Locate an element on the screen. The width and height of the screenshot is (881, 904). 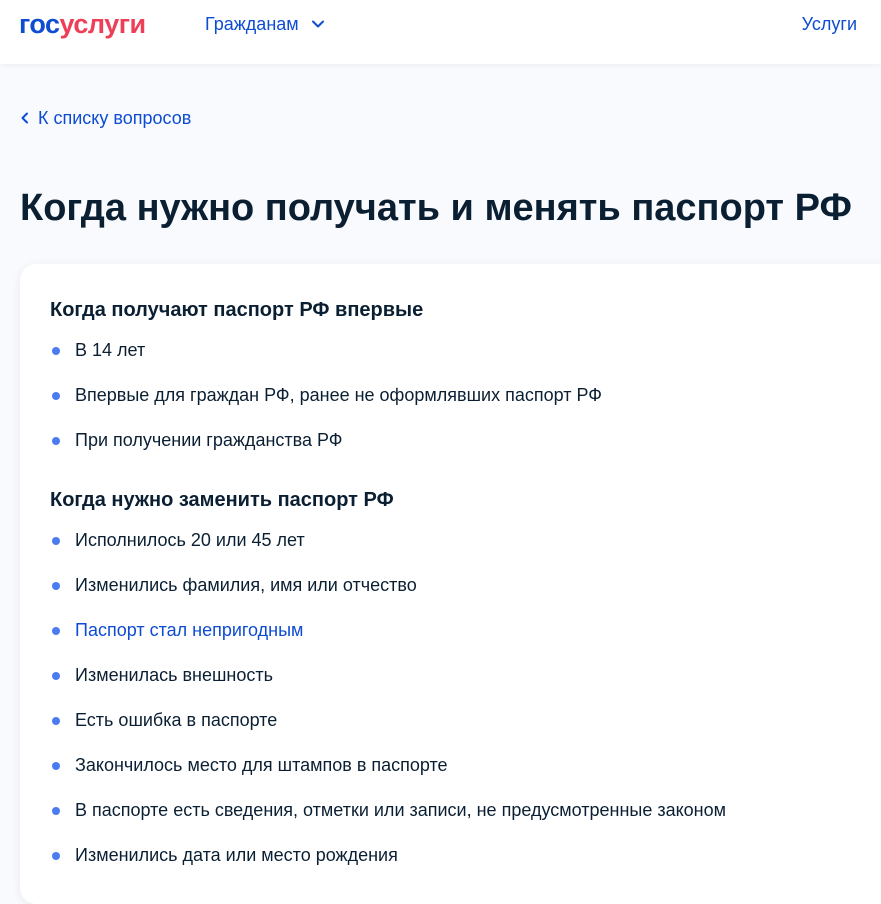
nav-citizens-label: Гражданам is located at coordinates (252, 24).